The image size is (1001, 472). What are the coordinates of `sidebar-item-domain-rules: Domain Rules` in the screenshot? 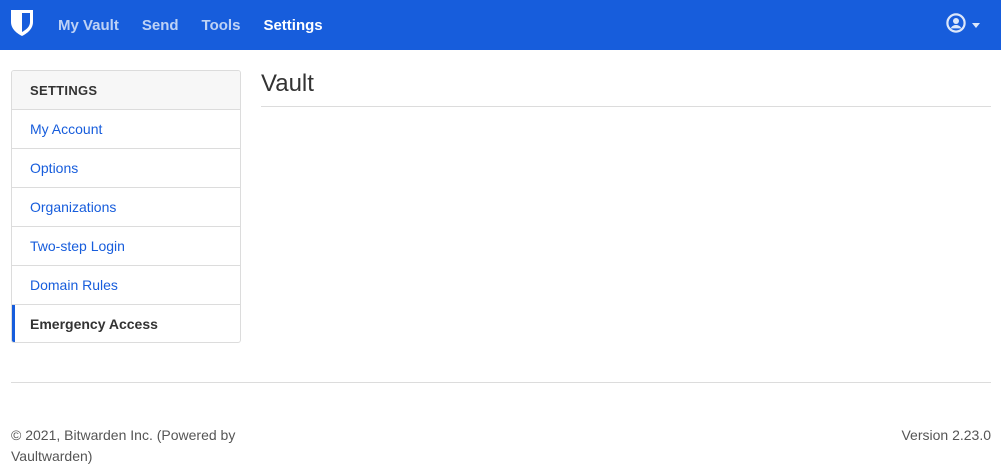 It's located at (126, 285).